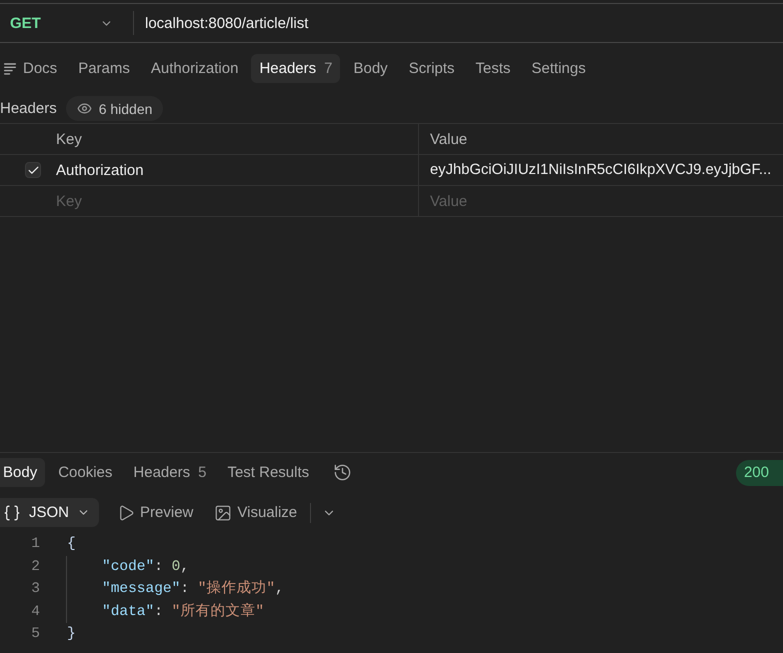 Image resolution: width=783 pixels, height=653 pixels. I want to click on checkbox, so click(33, 170).